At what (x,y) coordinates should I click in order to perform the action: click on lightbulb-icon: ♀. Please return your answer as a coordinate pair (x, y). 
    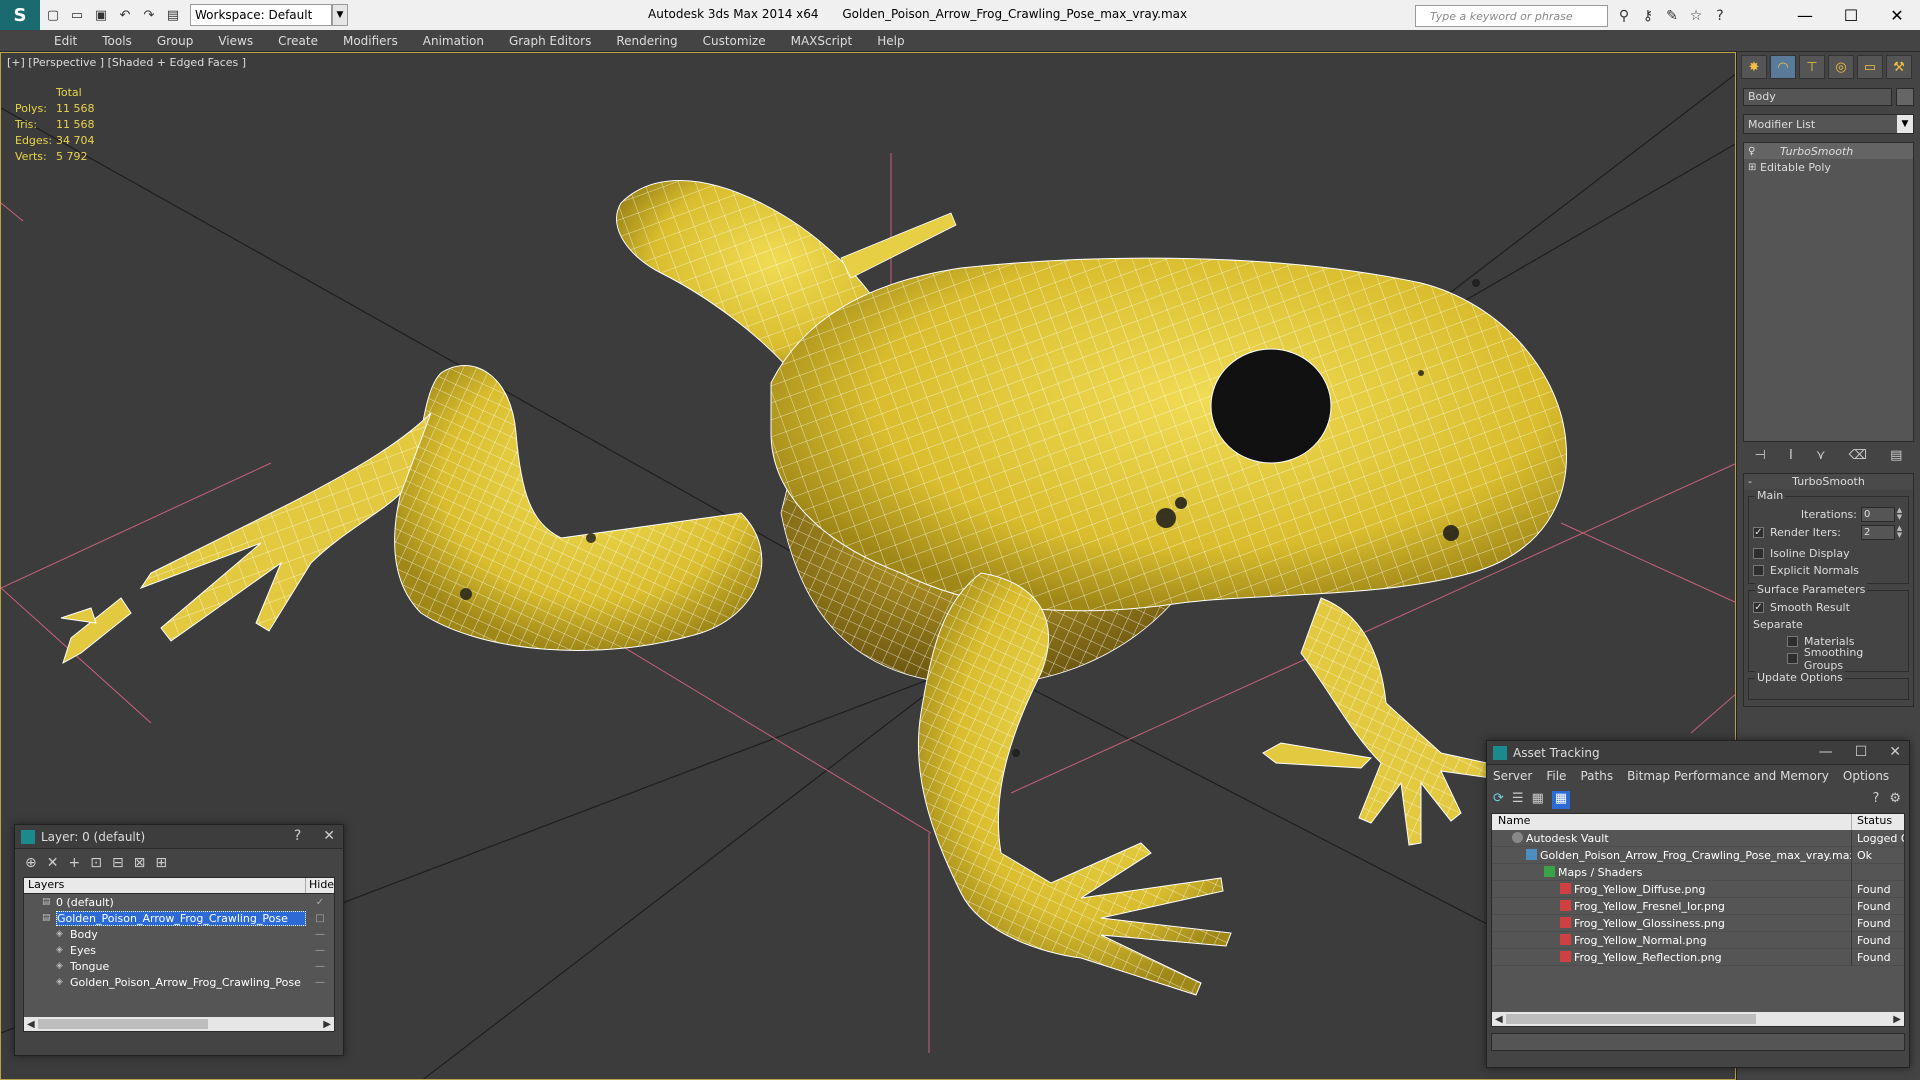
    Looking at the image, I should click on (1754, 151).